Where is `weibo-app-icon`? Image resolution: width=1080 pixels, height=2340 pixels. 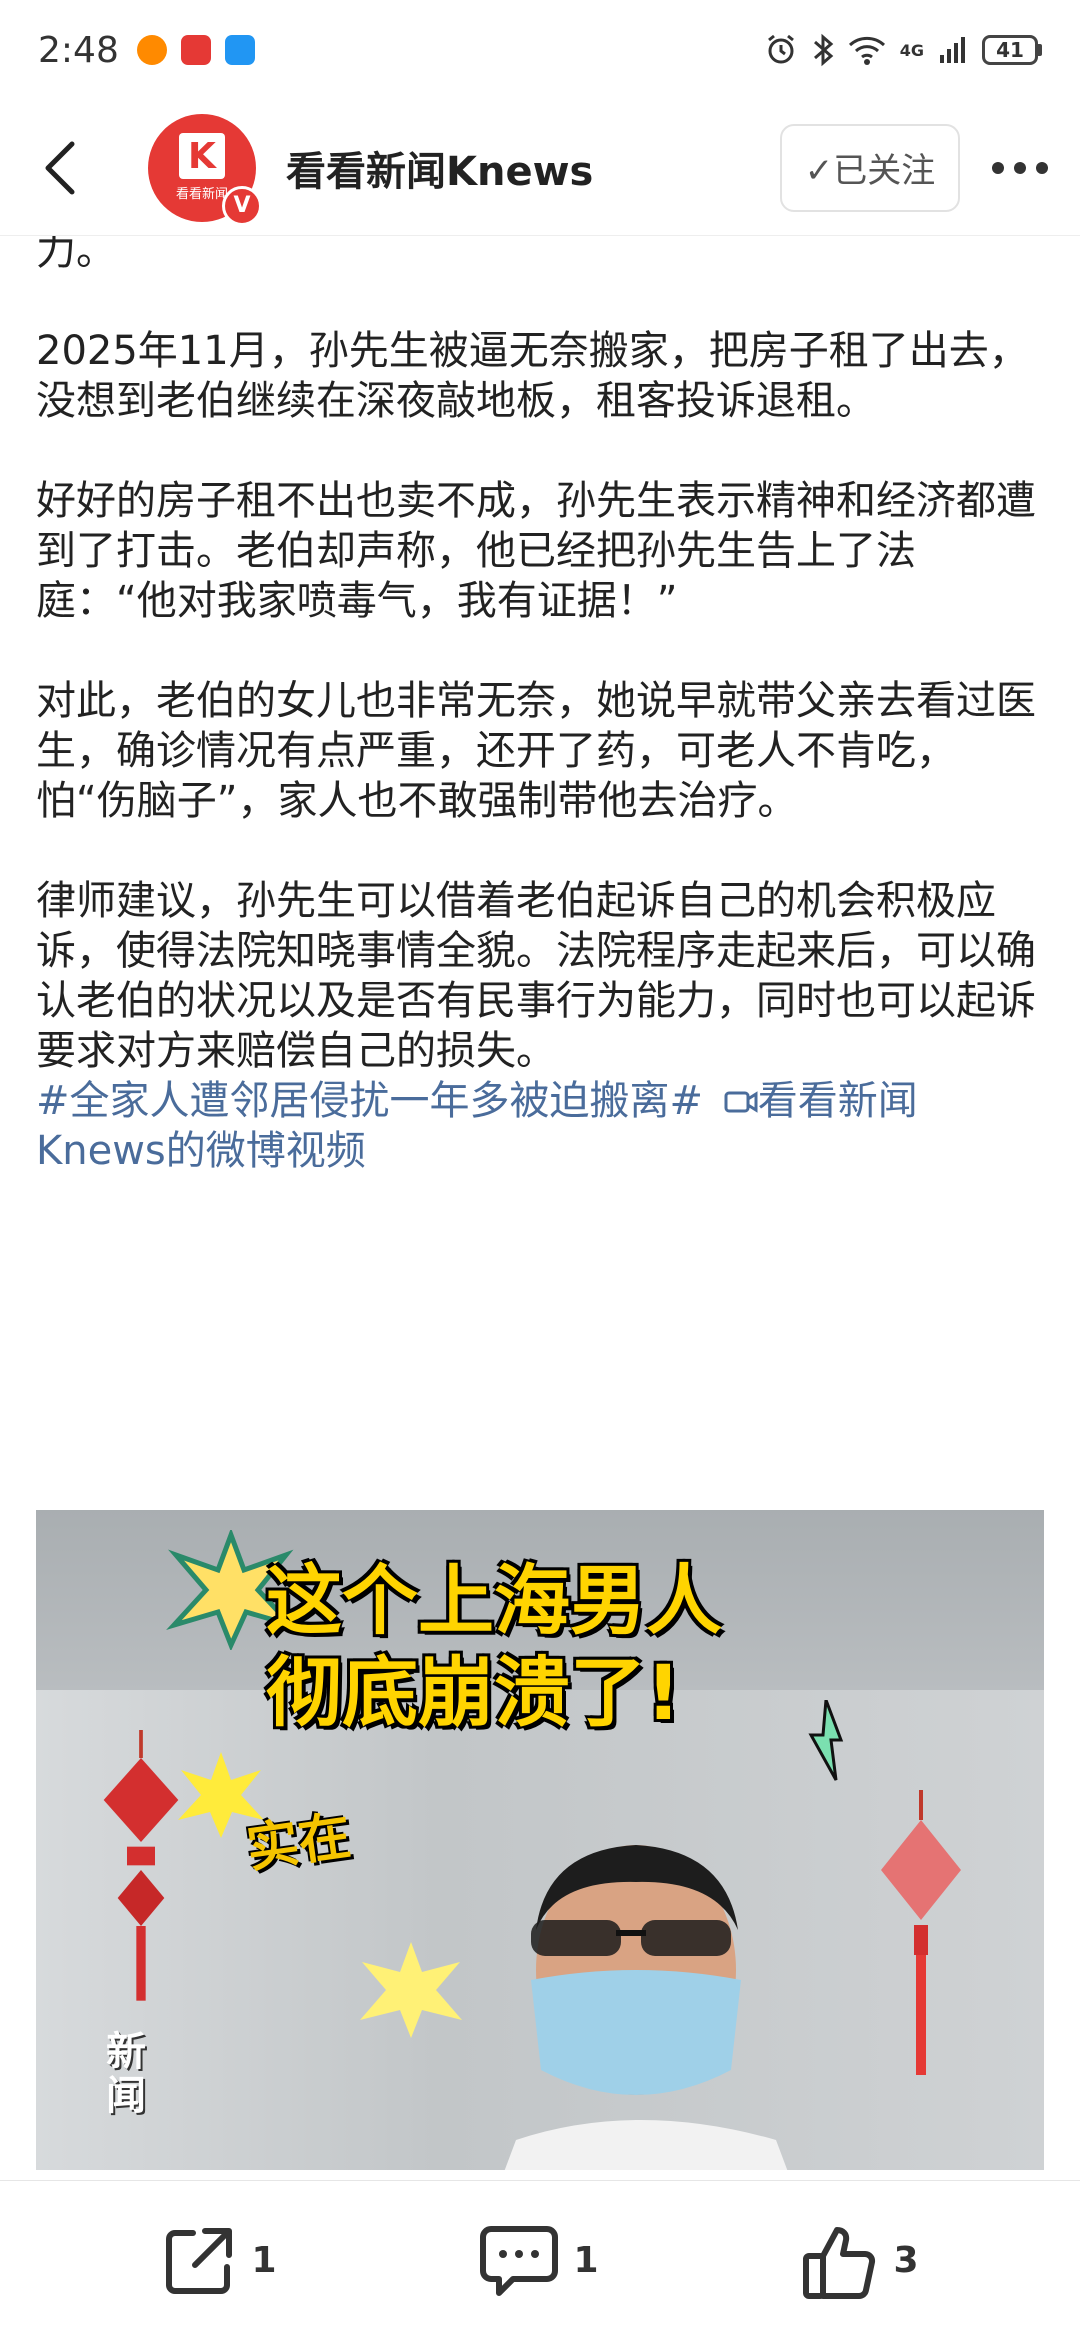 weibo-app-icon is located at coordinates (151, 50).